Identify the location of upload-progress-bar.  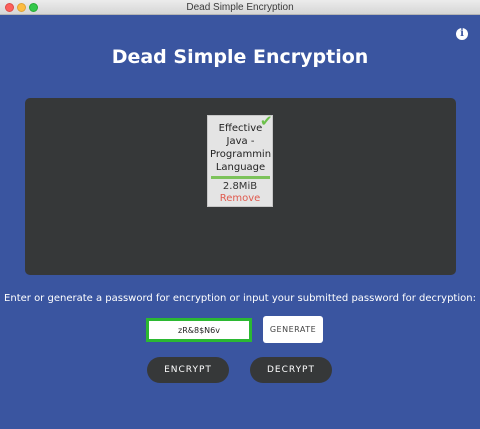
(240, 177).